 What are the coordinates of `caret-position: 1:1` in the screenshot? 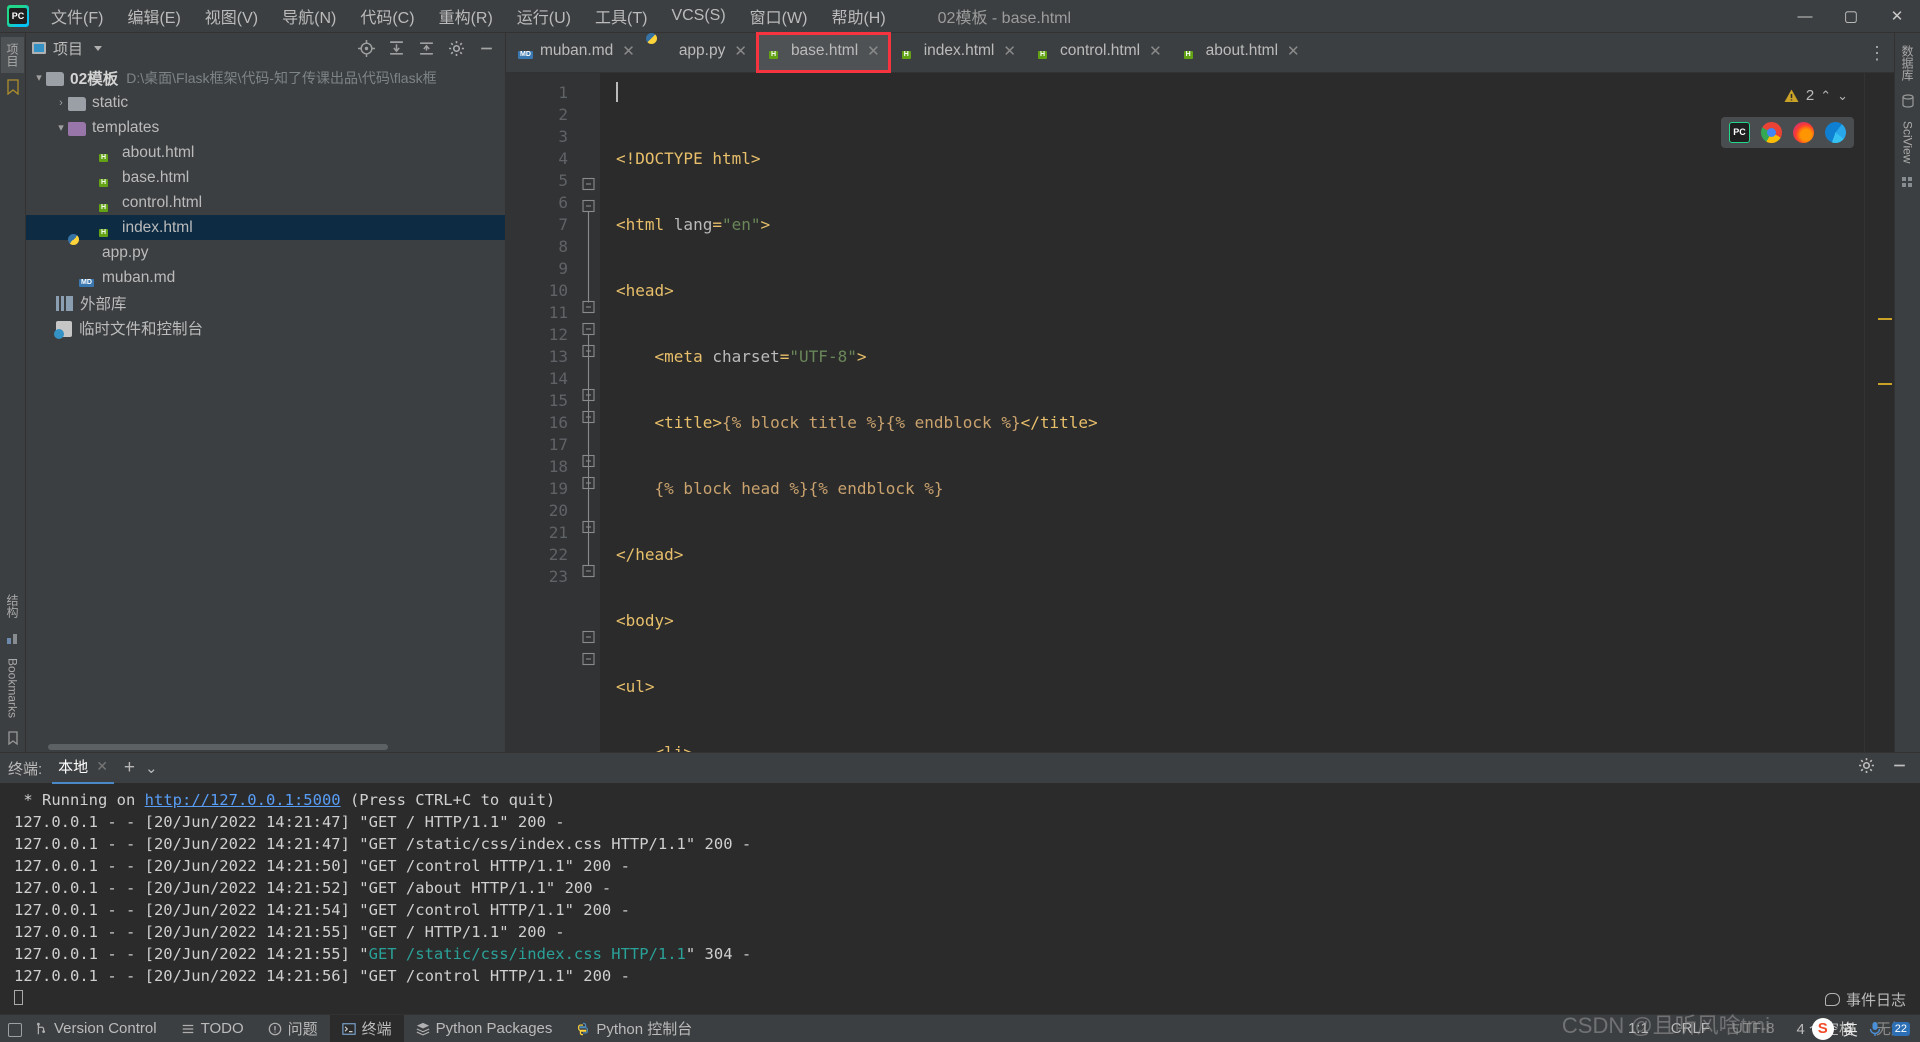 It's located at (1638, 1028).